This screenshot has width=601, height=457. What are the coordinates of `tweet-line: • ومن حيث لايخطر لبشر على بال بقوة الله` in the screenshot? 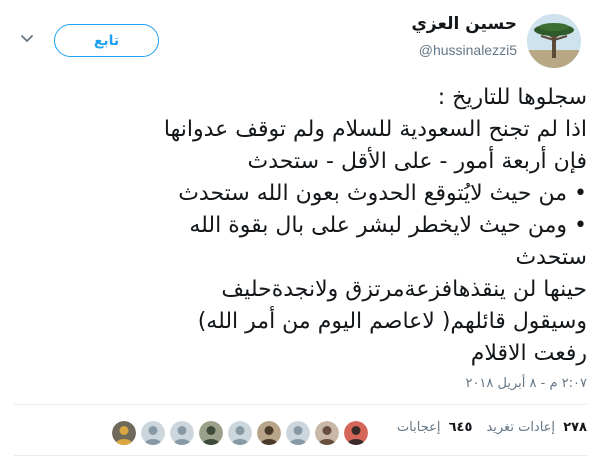 It's located at (388, 225).